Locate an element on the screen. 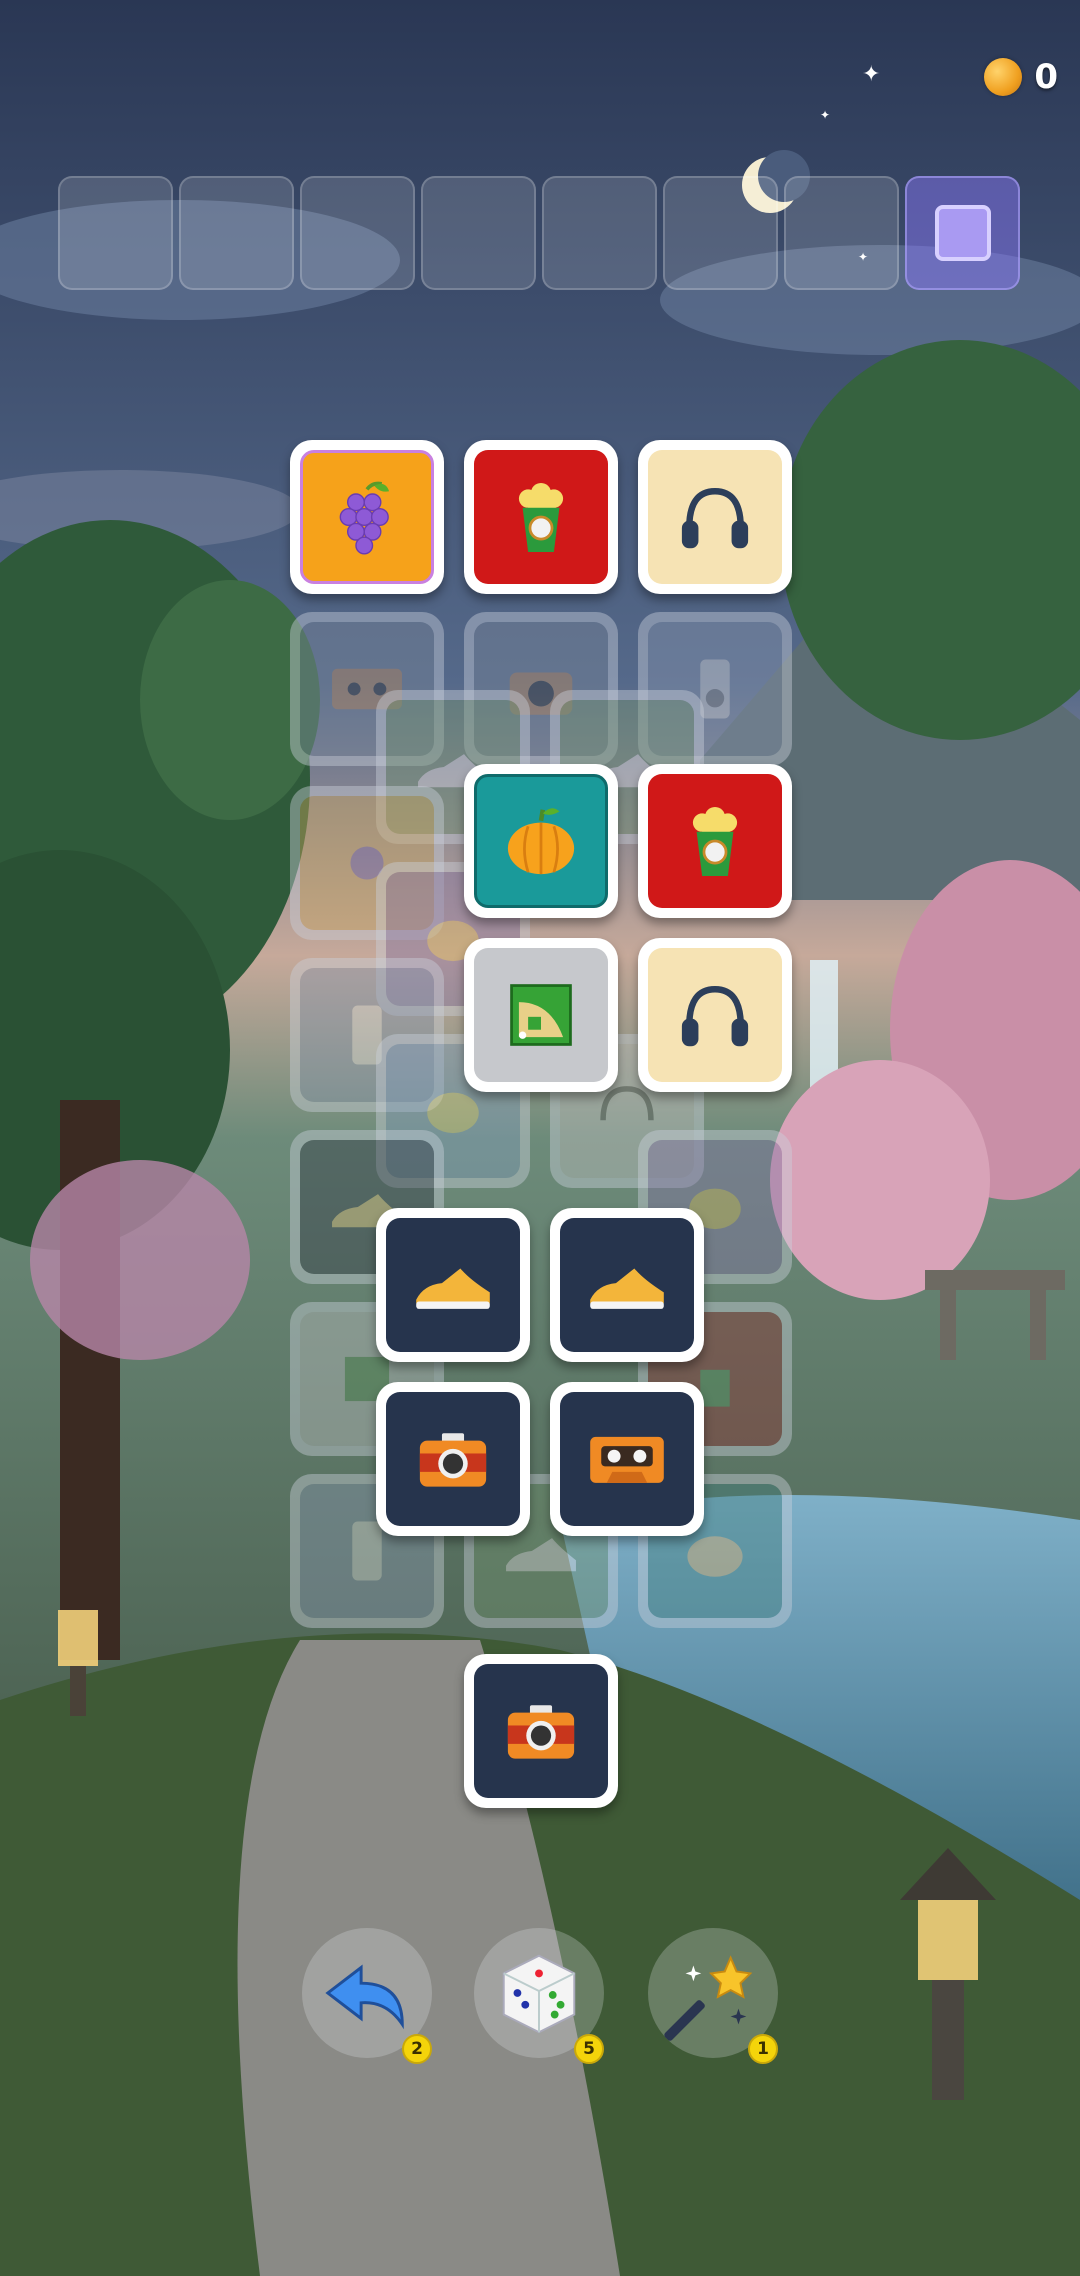 The width and height of the screenshot is (1080, 2276). pumpkin-icon is located at coordinates (541, 841).